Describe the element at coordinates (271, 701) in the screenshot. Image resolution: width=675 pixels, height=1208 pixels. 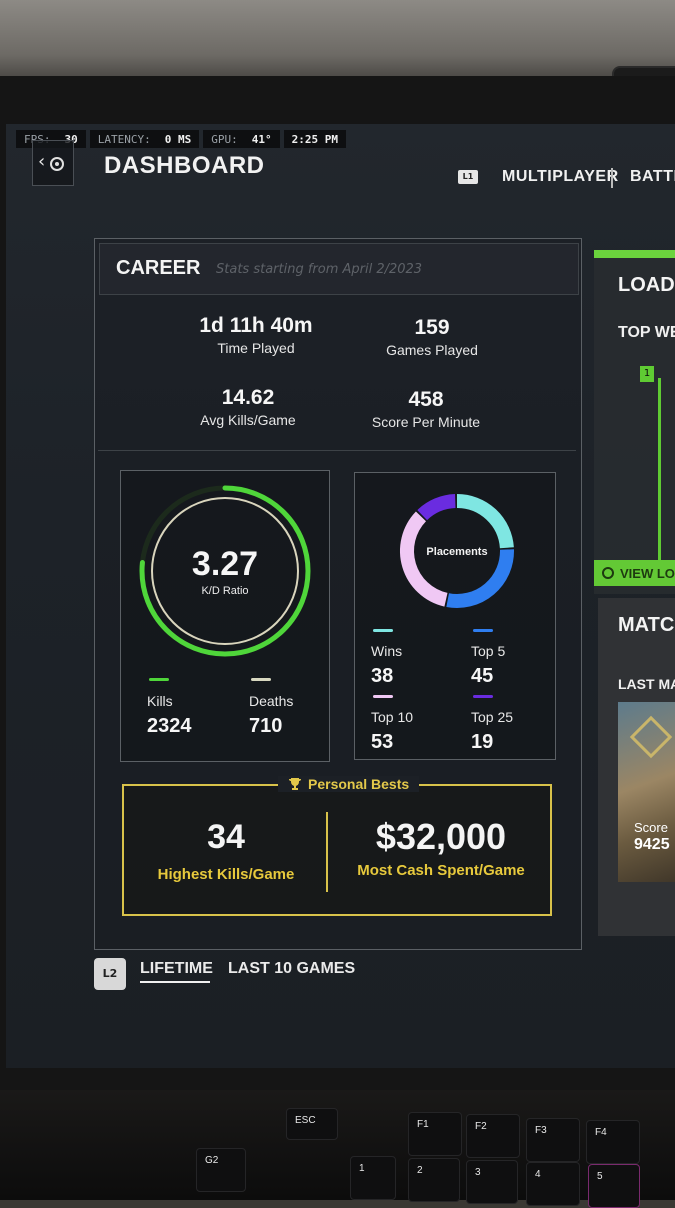
I see `deaths-label: Deaths` at that location.